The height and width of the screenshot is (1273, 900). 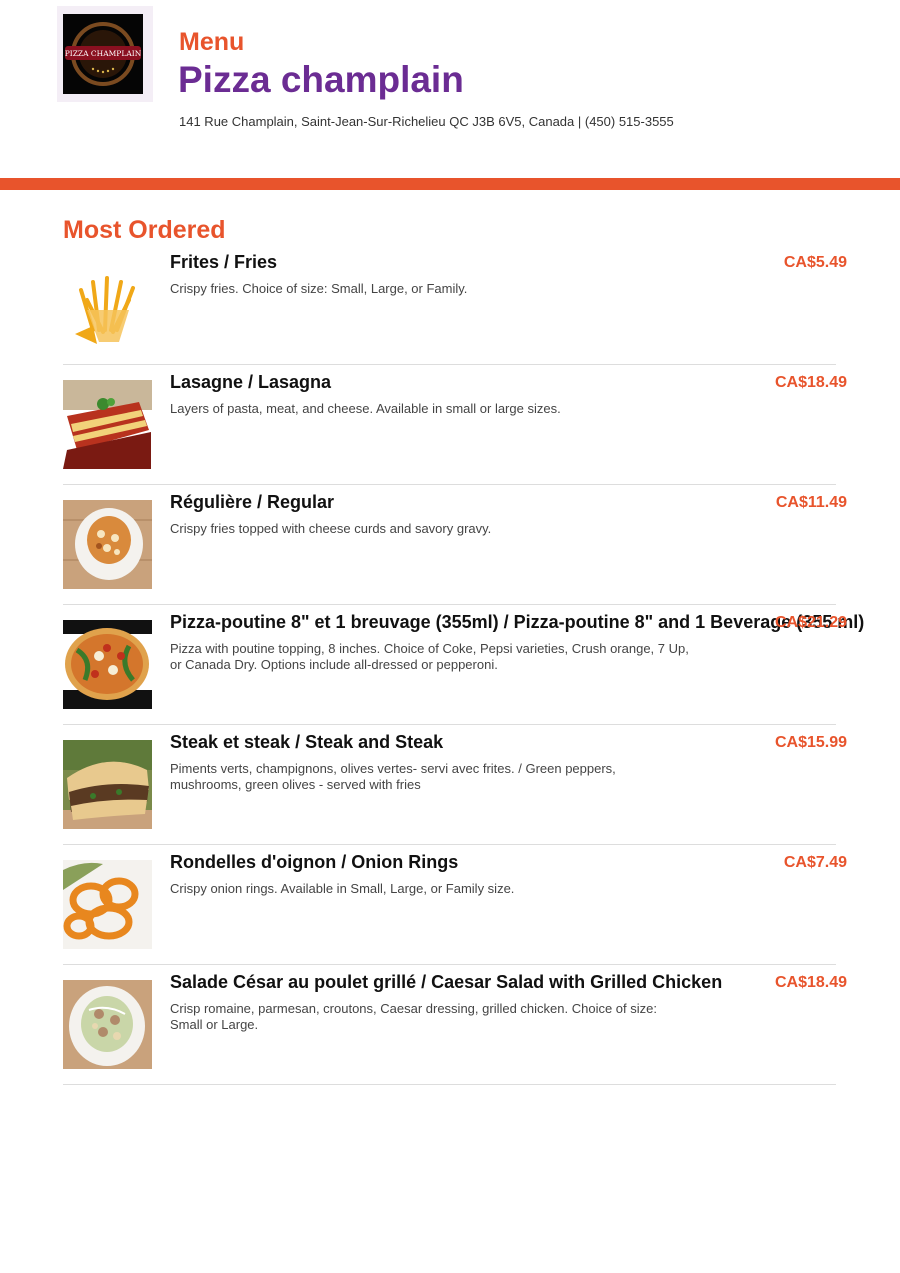 I want to click on item-name: Rondelles d'oignon / Onion Rings, so click(x=314, y=862).